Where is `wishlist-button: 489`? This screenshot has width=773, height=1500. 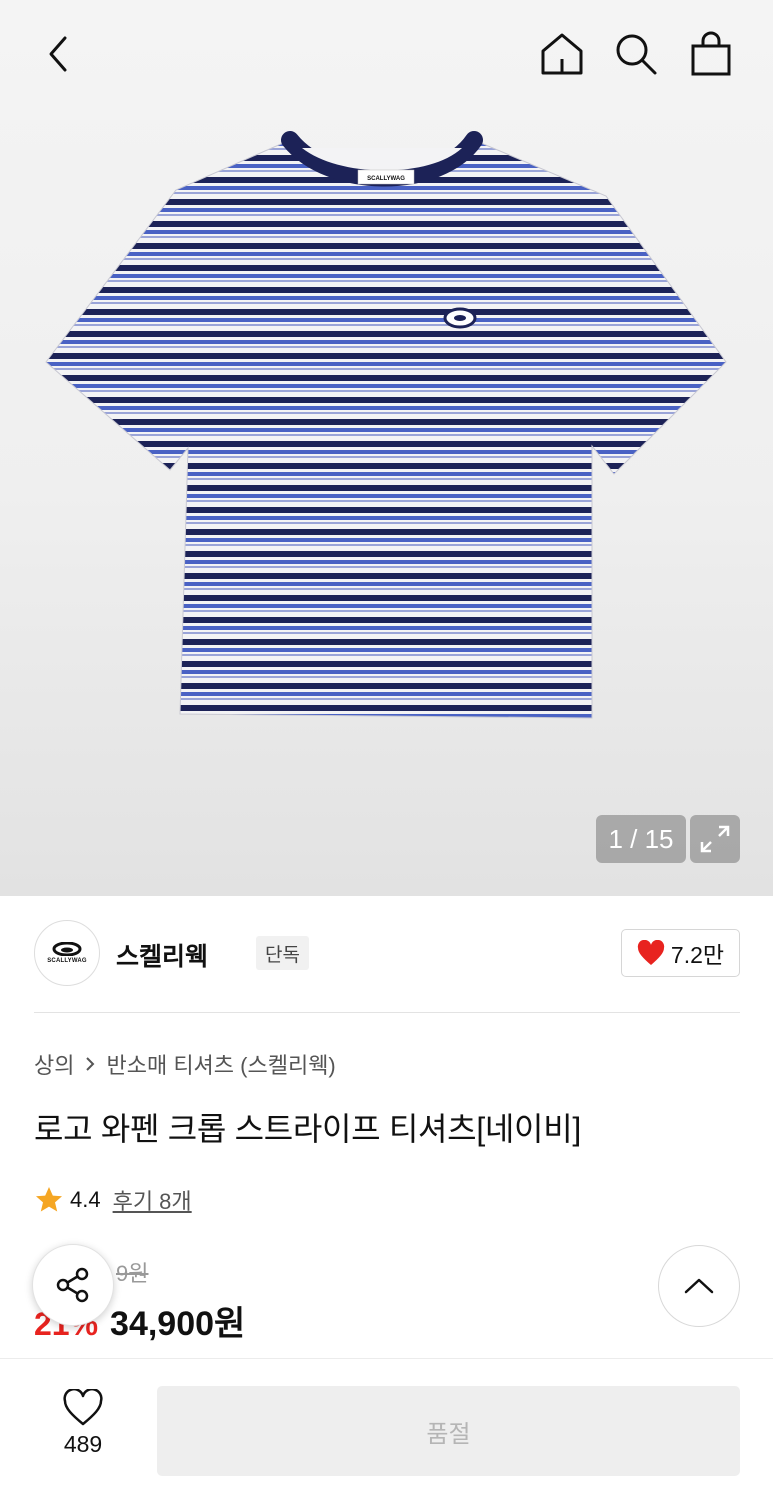 wishlist-button: 489 is located at coordinates (83, 1423).